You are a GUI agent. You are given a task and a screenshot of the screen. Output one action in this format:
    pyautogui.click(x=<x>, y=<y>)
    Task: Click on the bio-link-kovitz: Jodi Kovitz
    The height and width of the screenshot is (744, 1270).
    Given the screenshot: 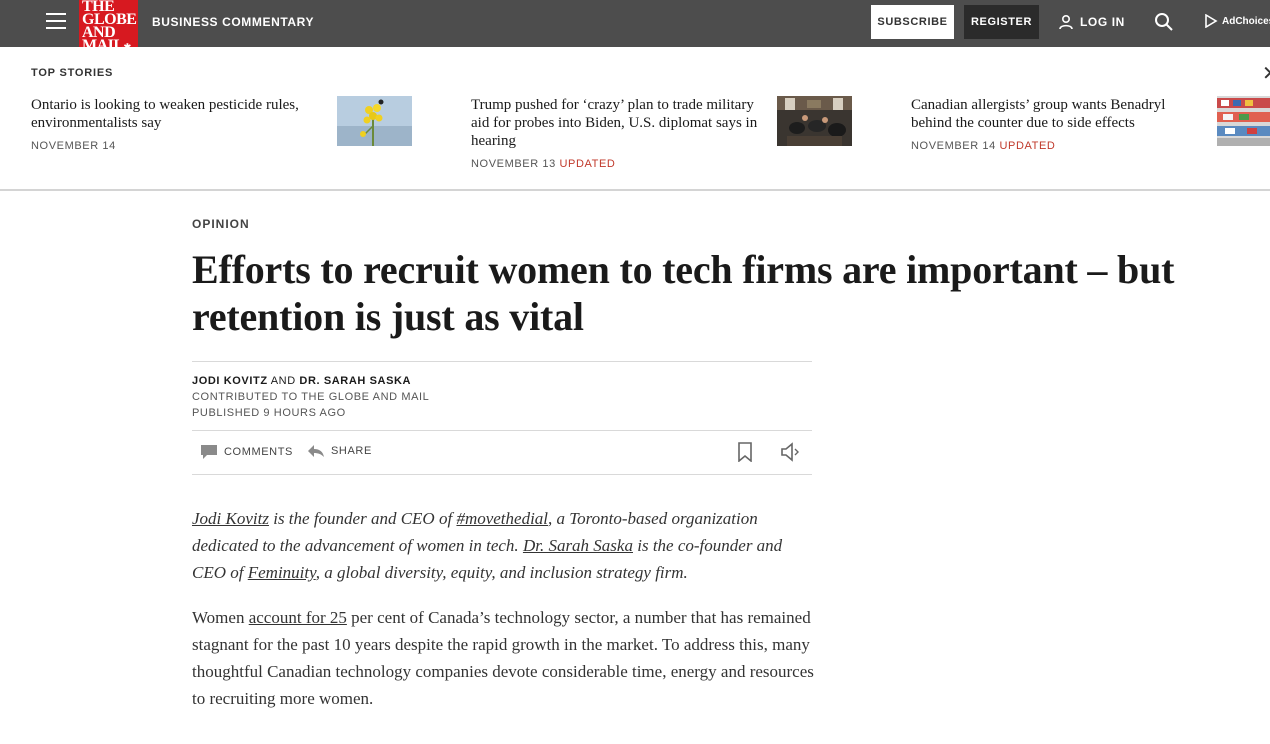 What is the action you would take?
    pyautogui.click(x=230, y=518)
    